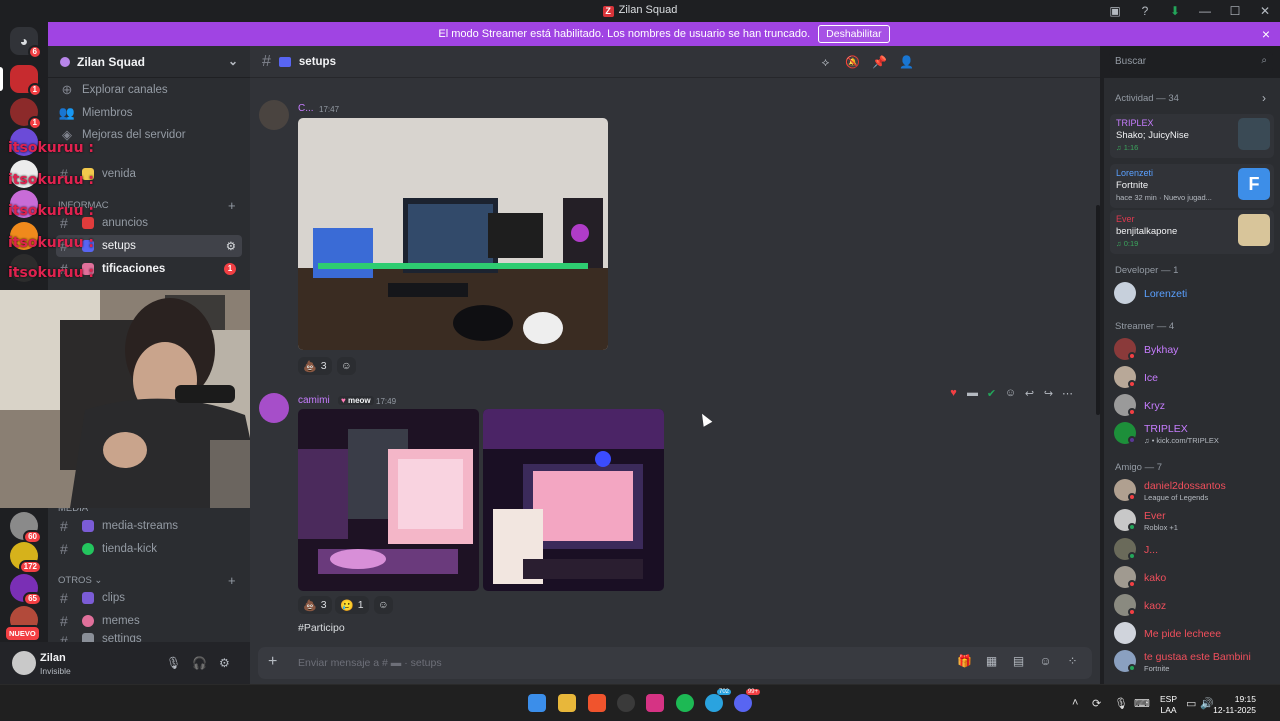  What do you see at coordinates (1103, 703) in the screenshot?
I see `sync-icon: ⟳` at bounding box center [1103, 703].